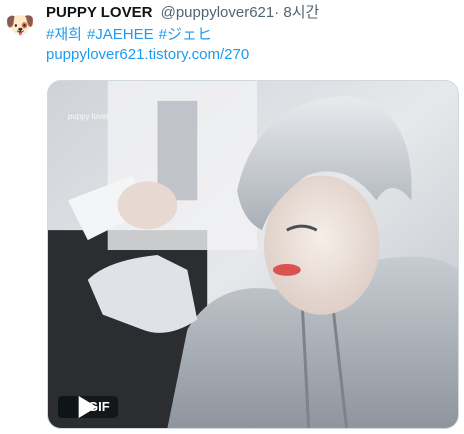  I want to click on tweet-header: PUPPY LOVER @puppylover621· 8시간, so click(182, 13).